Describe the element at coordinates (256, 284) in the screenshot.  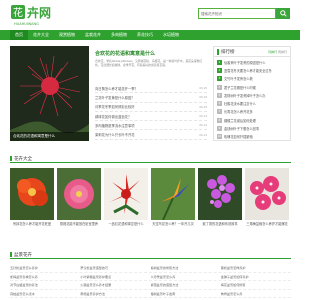
I see `link-item: 梅花盆景如何修剪` at that location.